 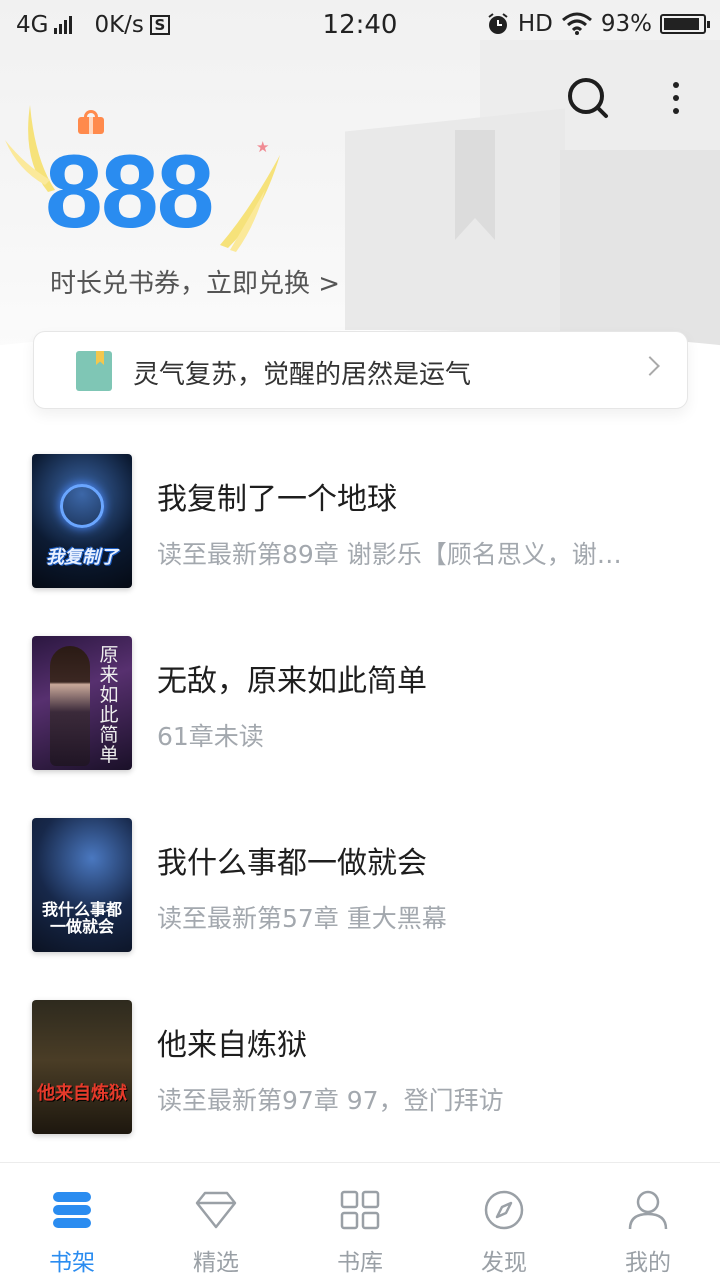 What do you see at coordinates (360, 1263) in the screenshot?
I see `tab-label: 书库` at bounding box center [360, 1263].